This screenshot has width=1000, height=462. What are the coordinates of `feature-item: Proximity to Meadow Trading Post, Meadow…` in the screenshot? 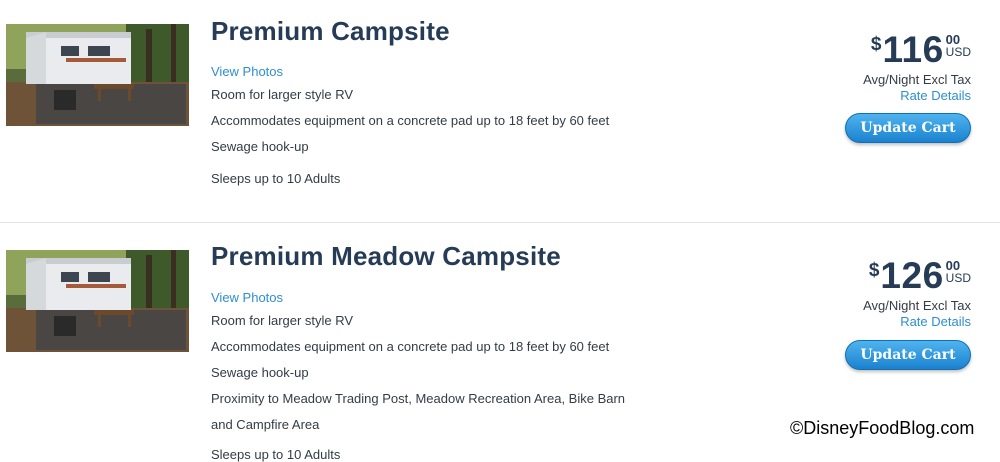 It's located at (418, 398).